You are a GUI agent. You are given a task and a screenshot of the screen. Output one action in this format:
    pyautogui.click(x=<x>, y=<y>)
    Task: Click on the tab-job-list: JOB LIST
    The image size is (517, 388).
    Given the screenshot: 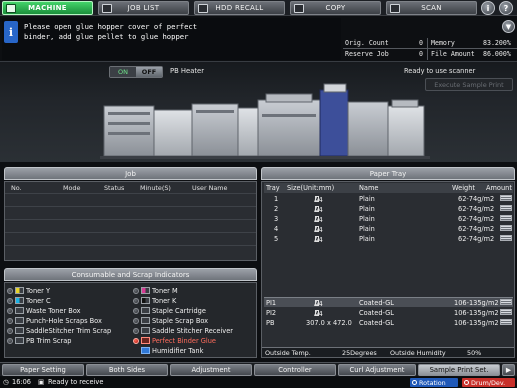 What is the action you would take?
    pyautogui.click(x=143, y=8)
    